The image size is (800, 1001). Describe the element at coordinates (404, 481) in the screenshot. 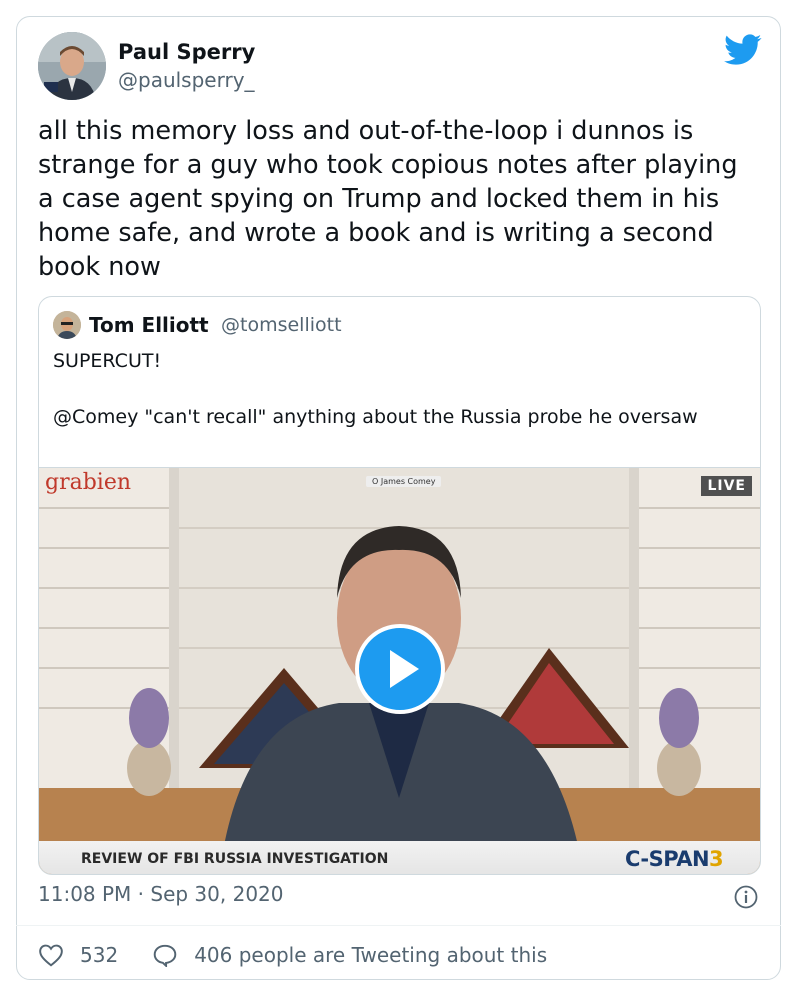

I see `speaker-name-tag: O James Comey` at that location.